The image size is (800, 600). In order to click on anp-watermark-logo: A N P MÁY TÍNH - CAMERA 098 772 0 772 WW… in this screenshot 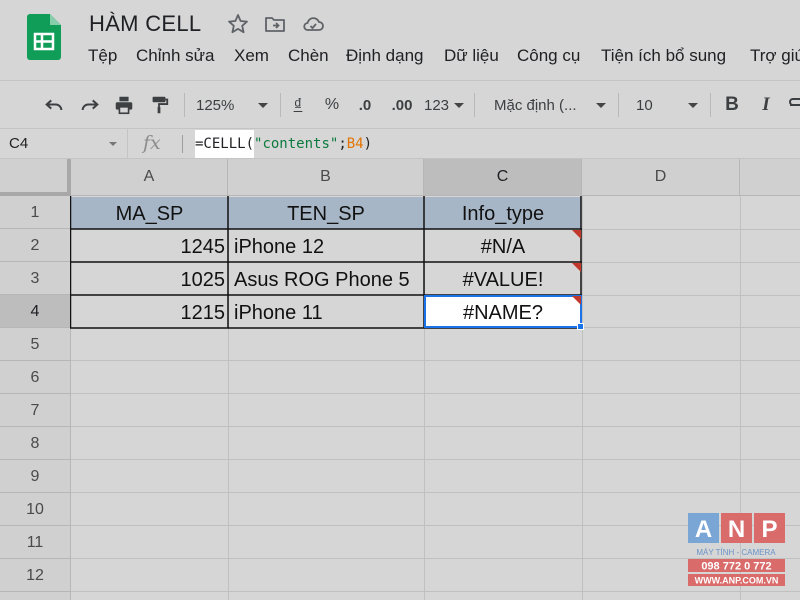, I will do `click(738, 553)`.